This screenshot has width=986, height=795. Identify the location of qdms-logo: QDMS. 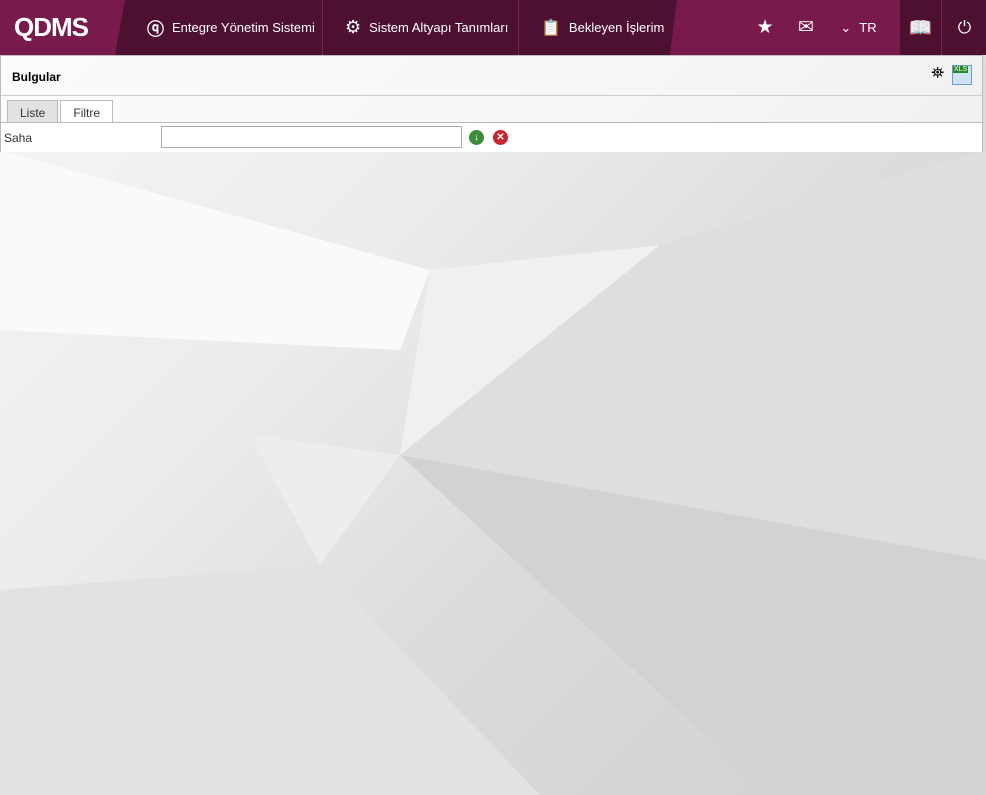
(62, 27).